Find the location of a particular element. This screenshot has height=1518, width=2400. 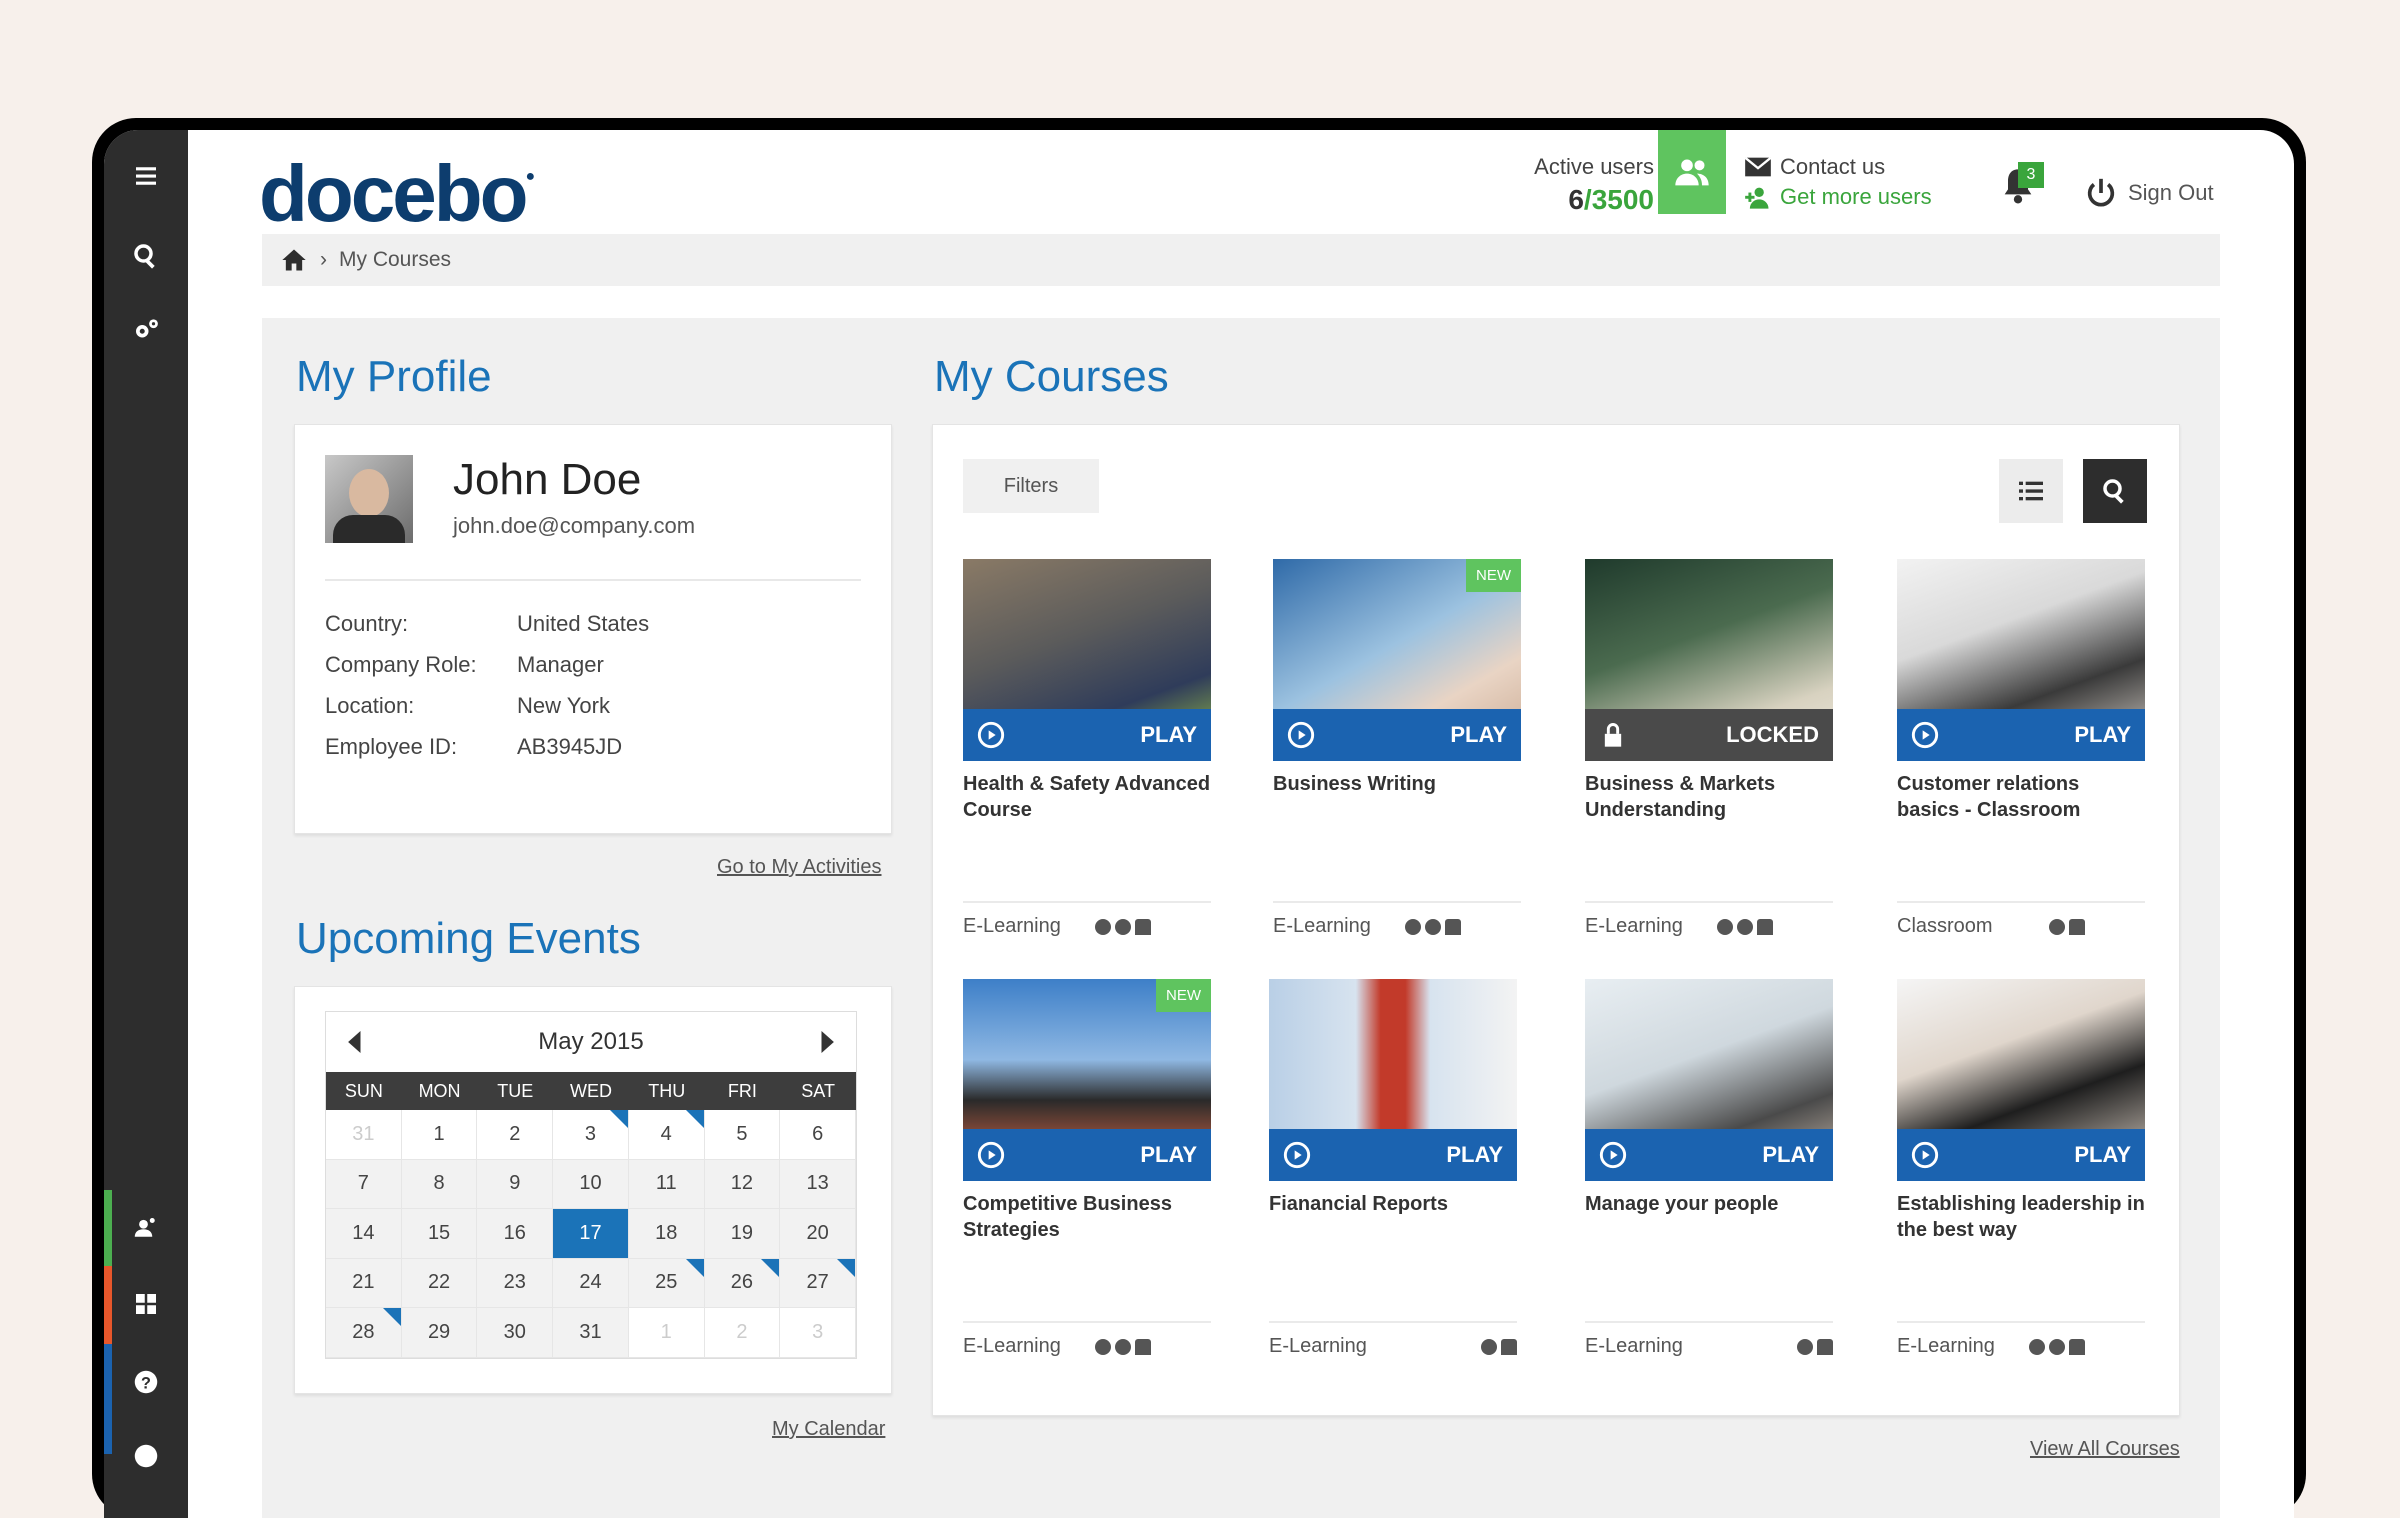

sign-out-button: Sign Out is located at coordinates (2149, 193).